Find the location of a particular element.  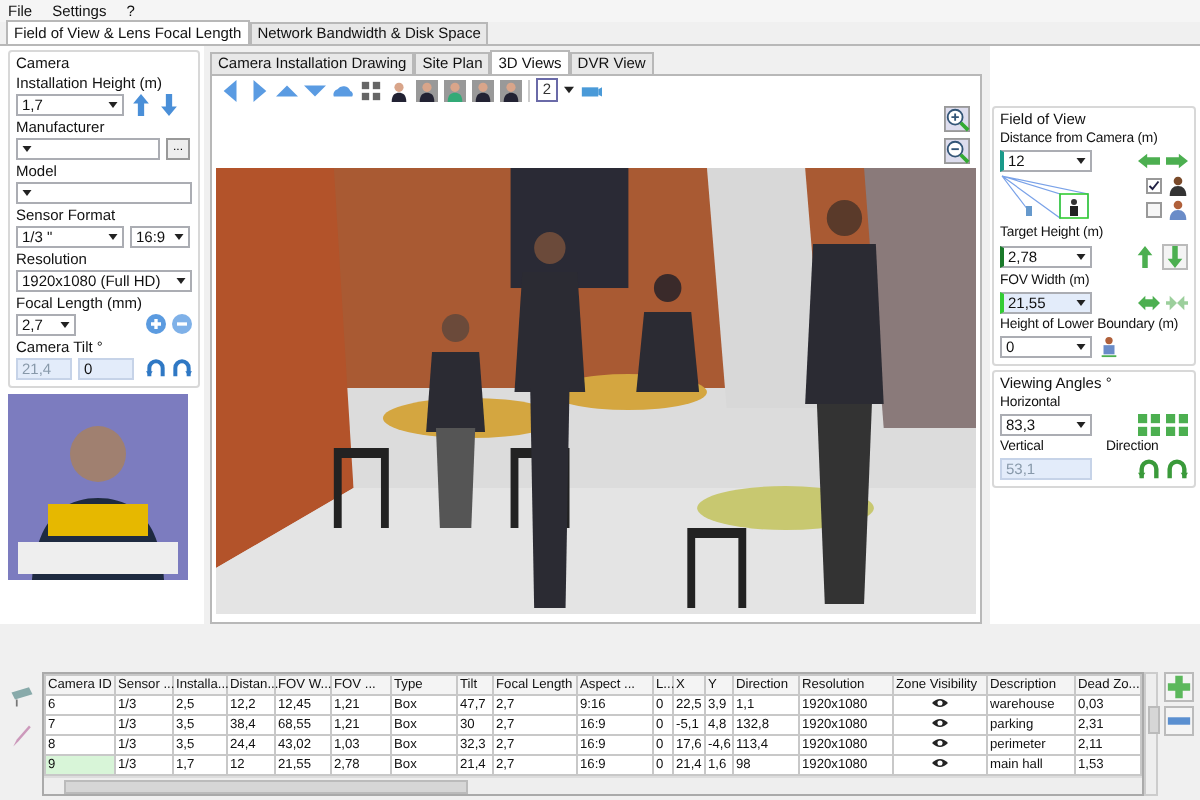

remove-icon is located at coordinates (1179, 721).